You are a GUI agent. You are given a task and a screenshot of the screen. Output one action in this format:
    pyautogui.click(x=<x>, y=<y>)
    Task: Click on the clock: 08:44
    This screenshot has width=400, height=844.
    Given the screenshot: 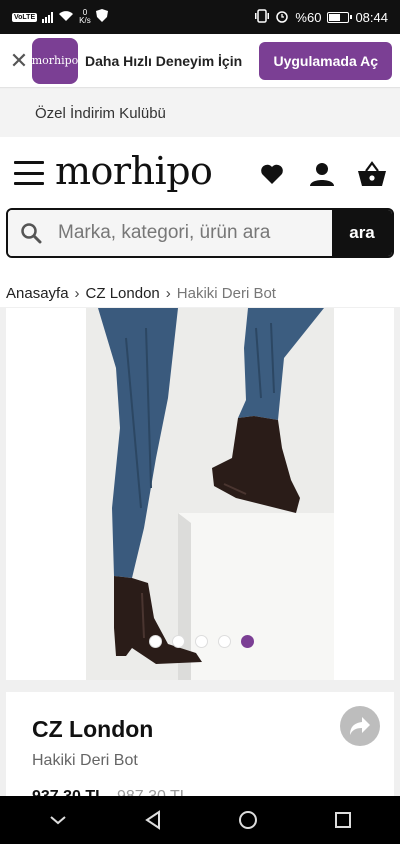 What is the action you would take?
    pyautogui.click(x=371, y=17)
    